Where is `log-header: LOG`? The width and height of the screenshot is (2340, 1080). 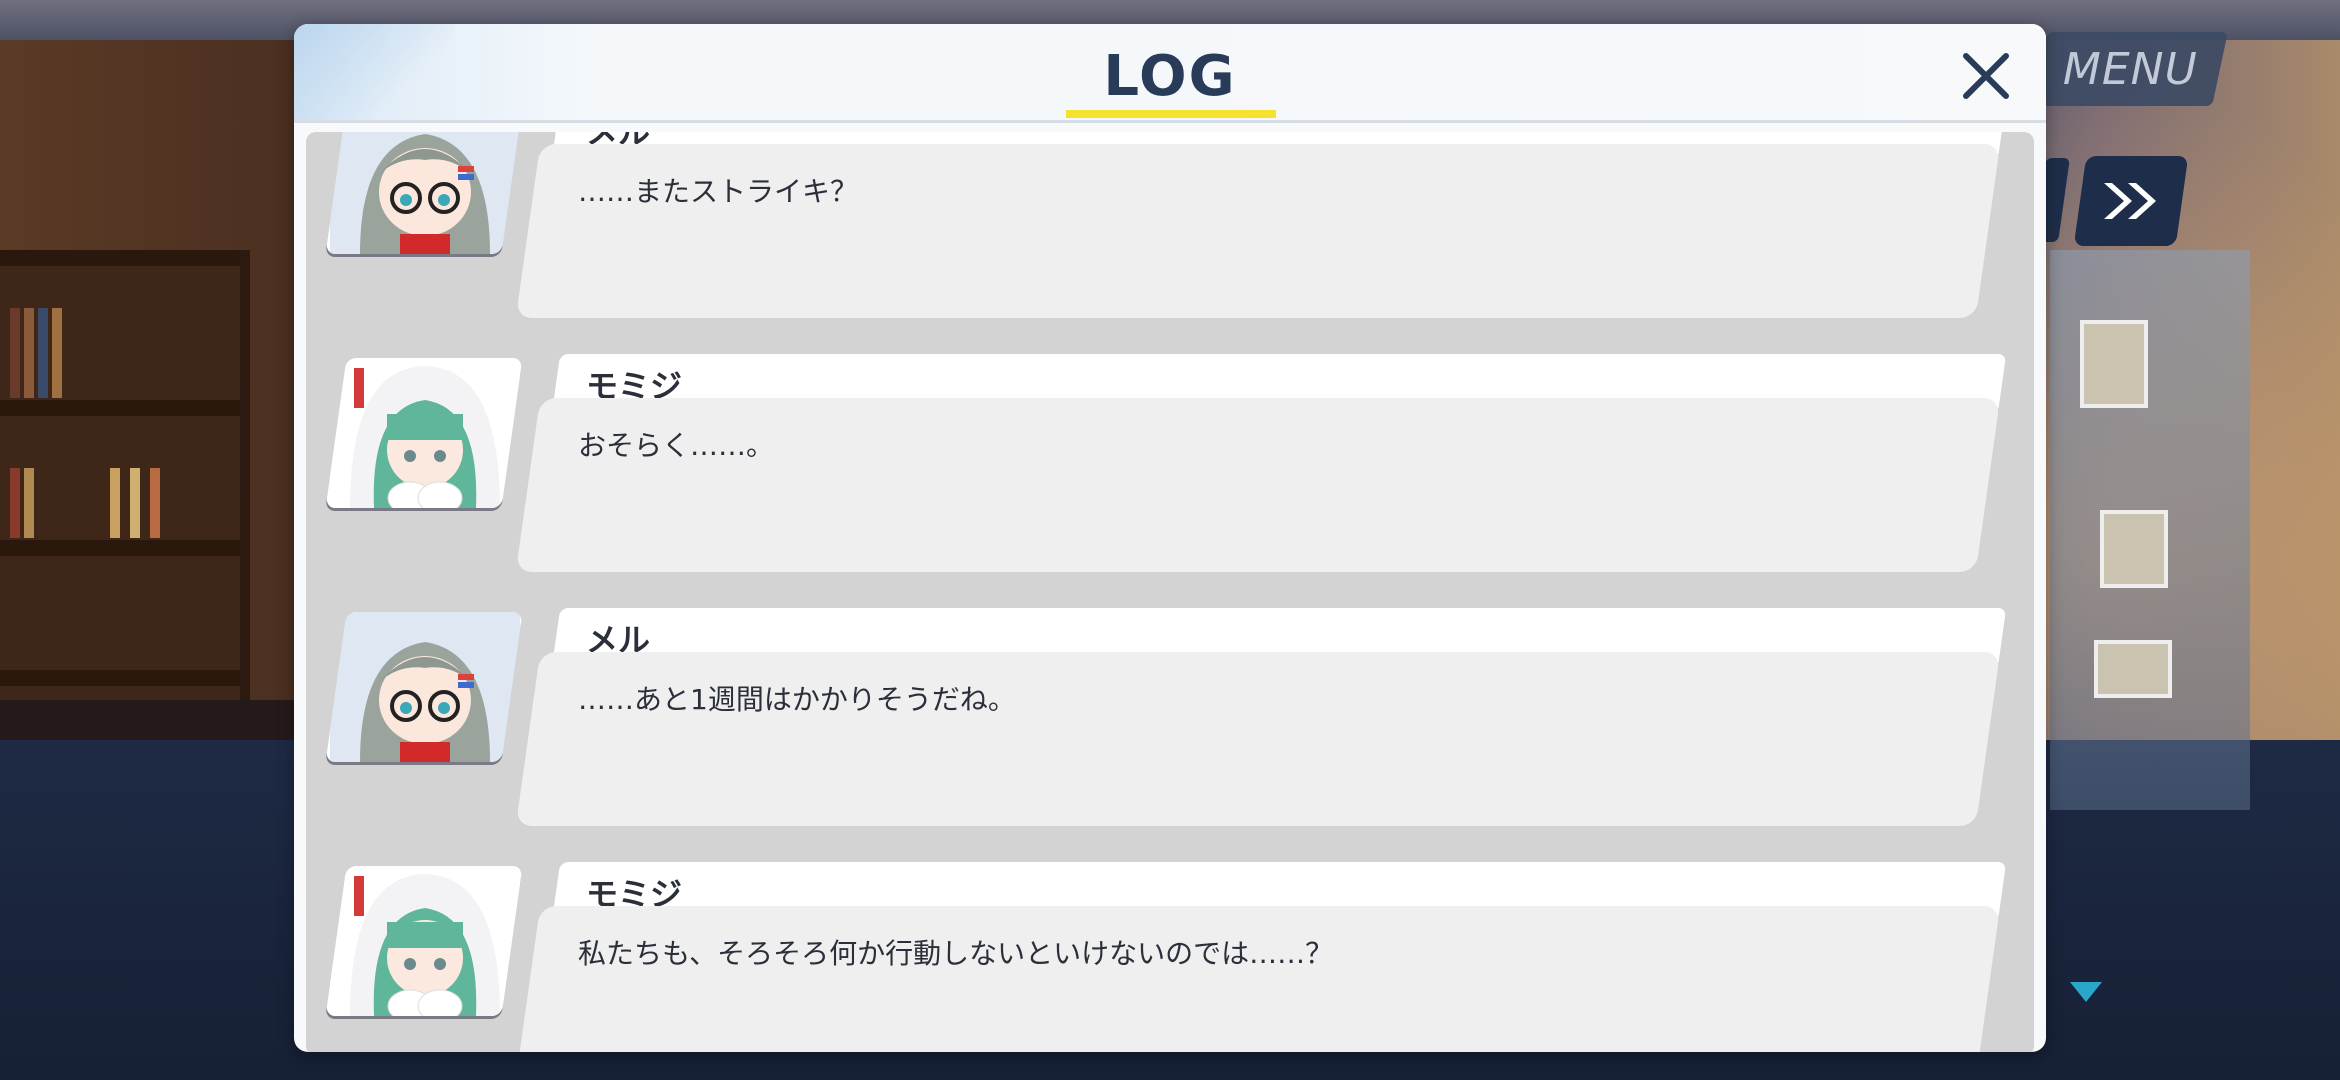 log-header: LOG is located at coordinates (1170, 73).